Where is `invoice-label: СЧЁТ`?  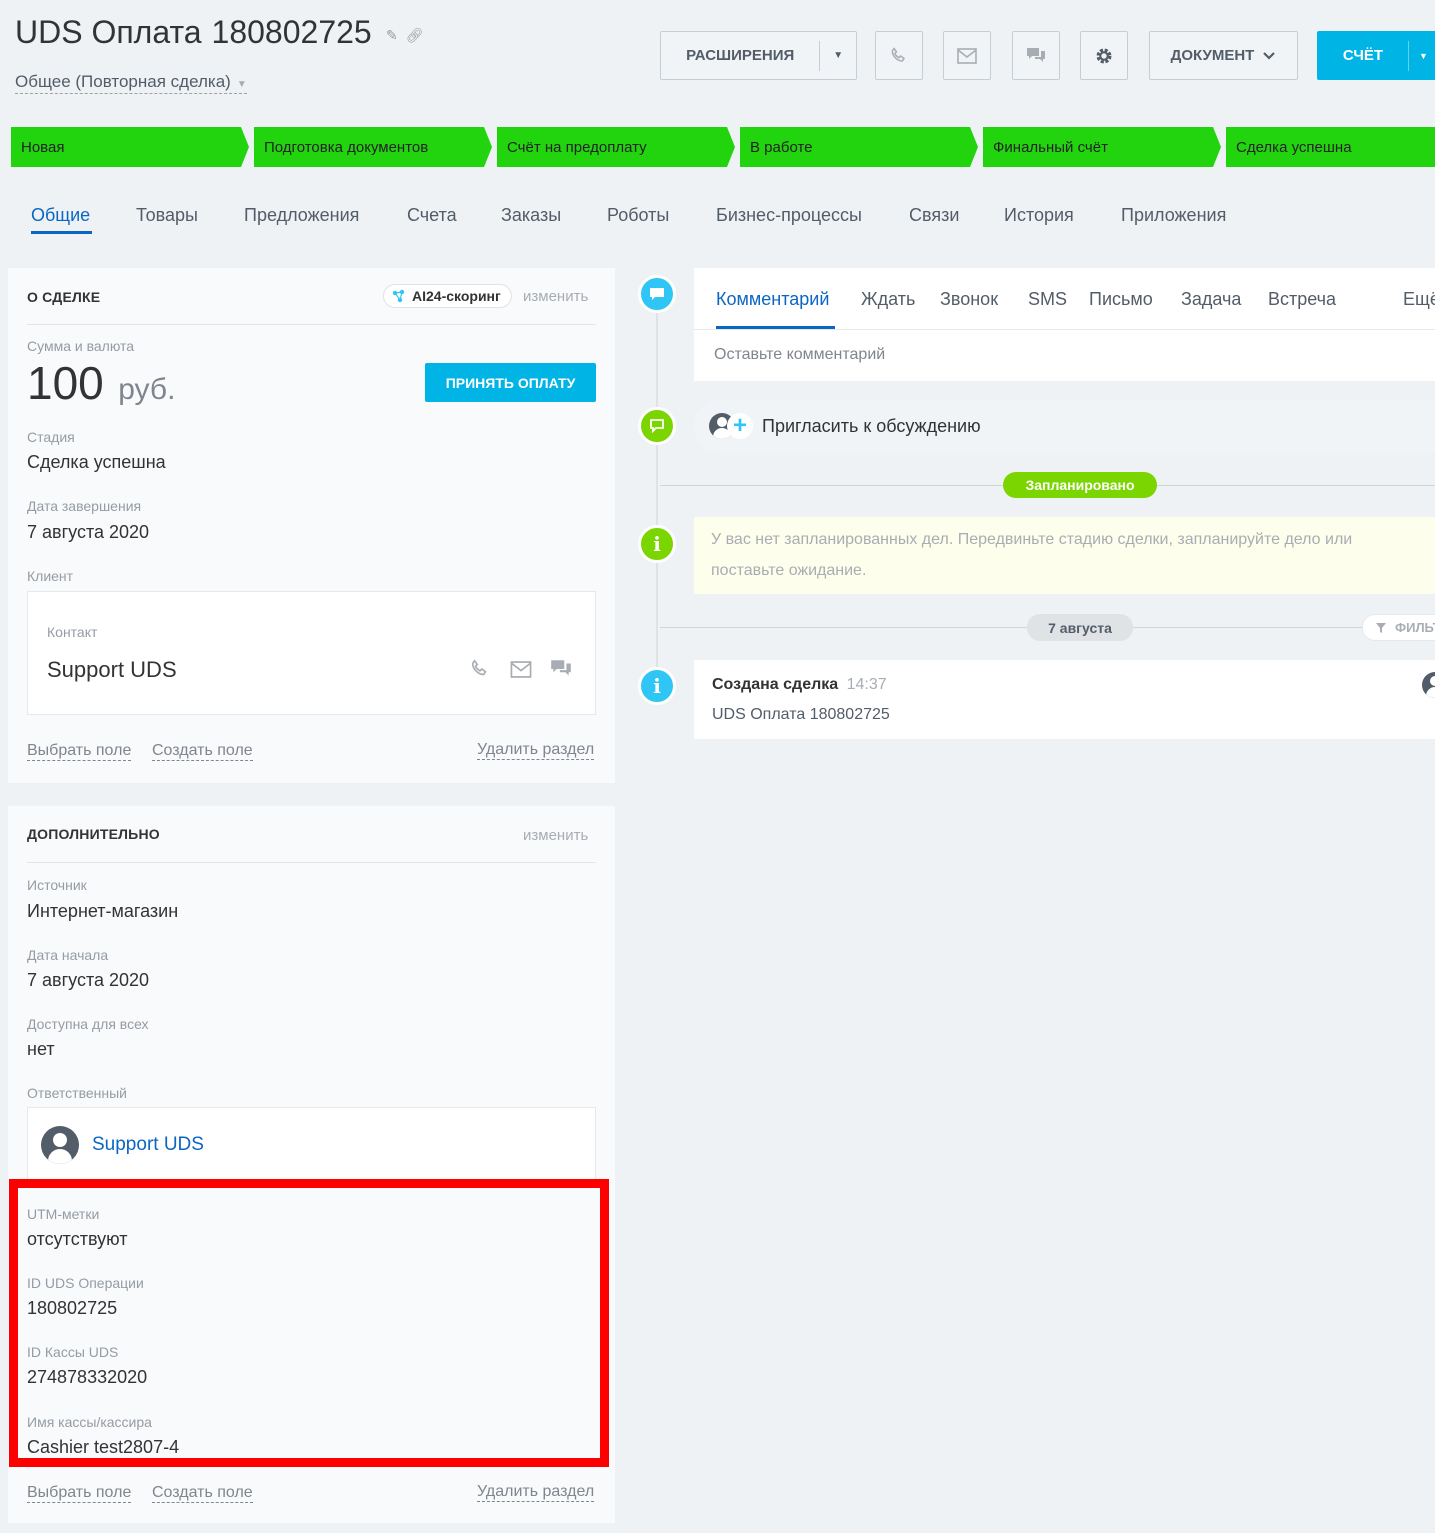 invoice-label: СЧЁТ is located at coordinates (1363, 55).